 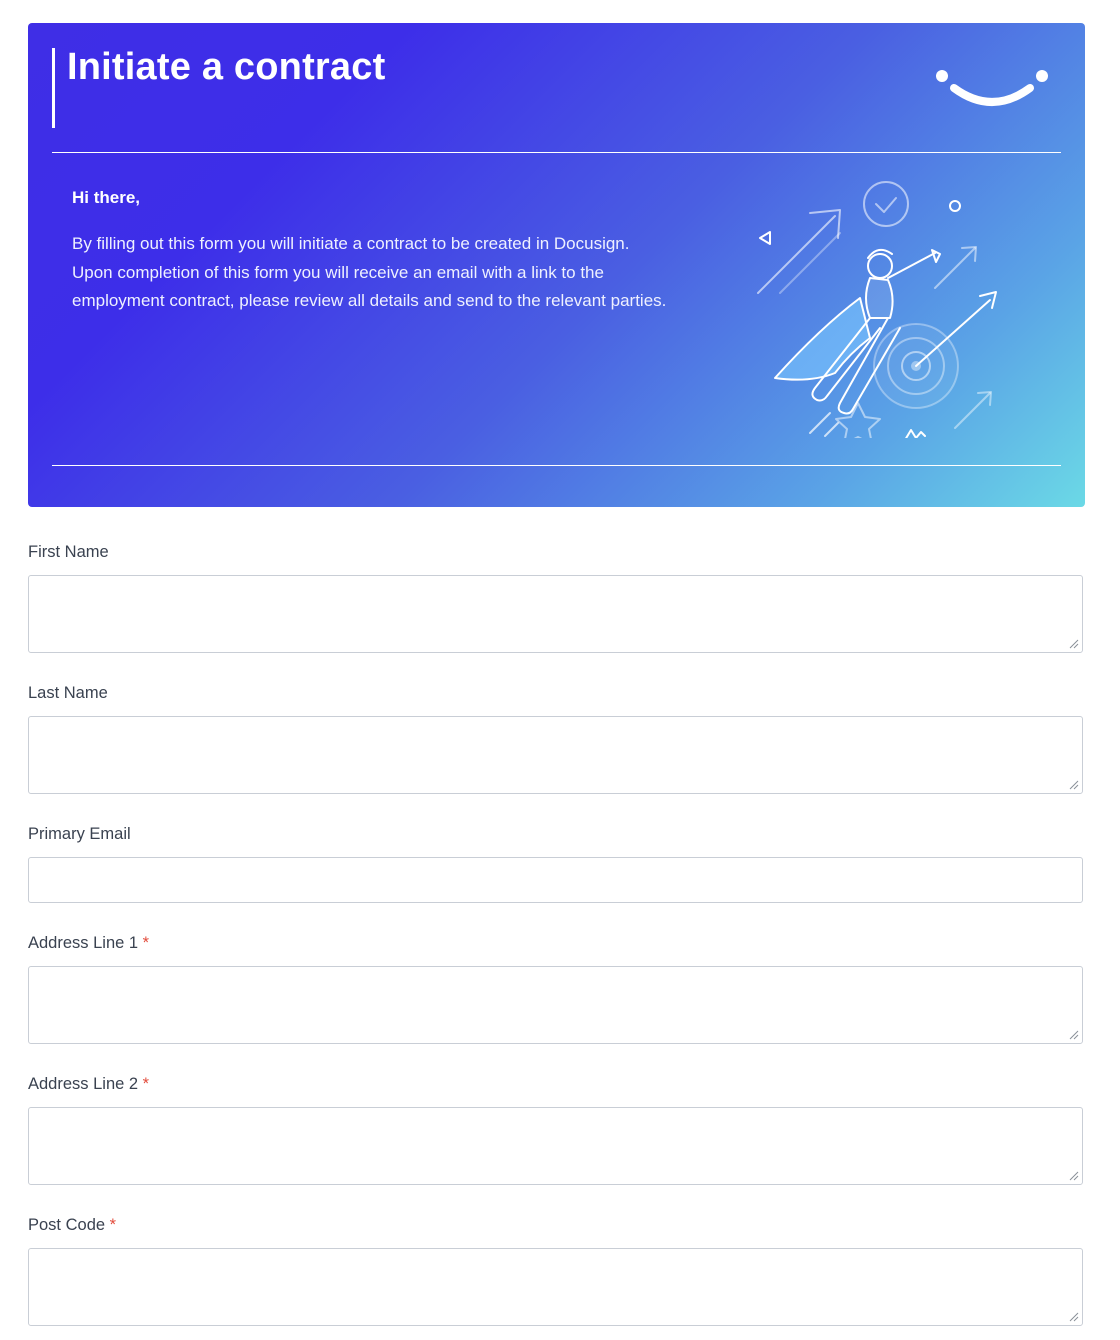 What do you see at coordinates (89, 943) in the screenshot?
I see `address-line-1-label: Address Line 1 *` at bounding box center [89, 943].